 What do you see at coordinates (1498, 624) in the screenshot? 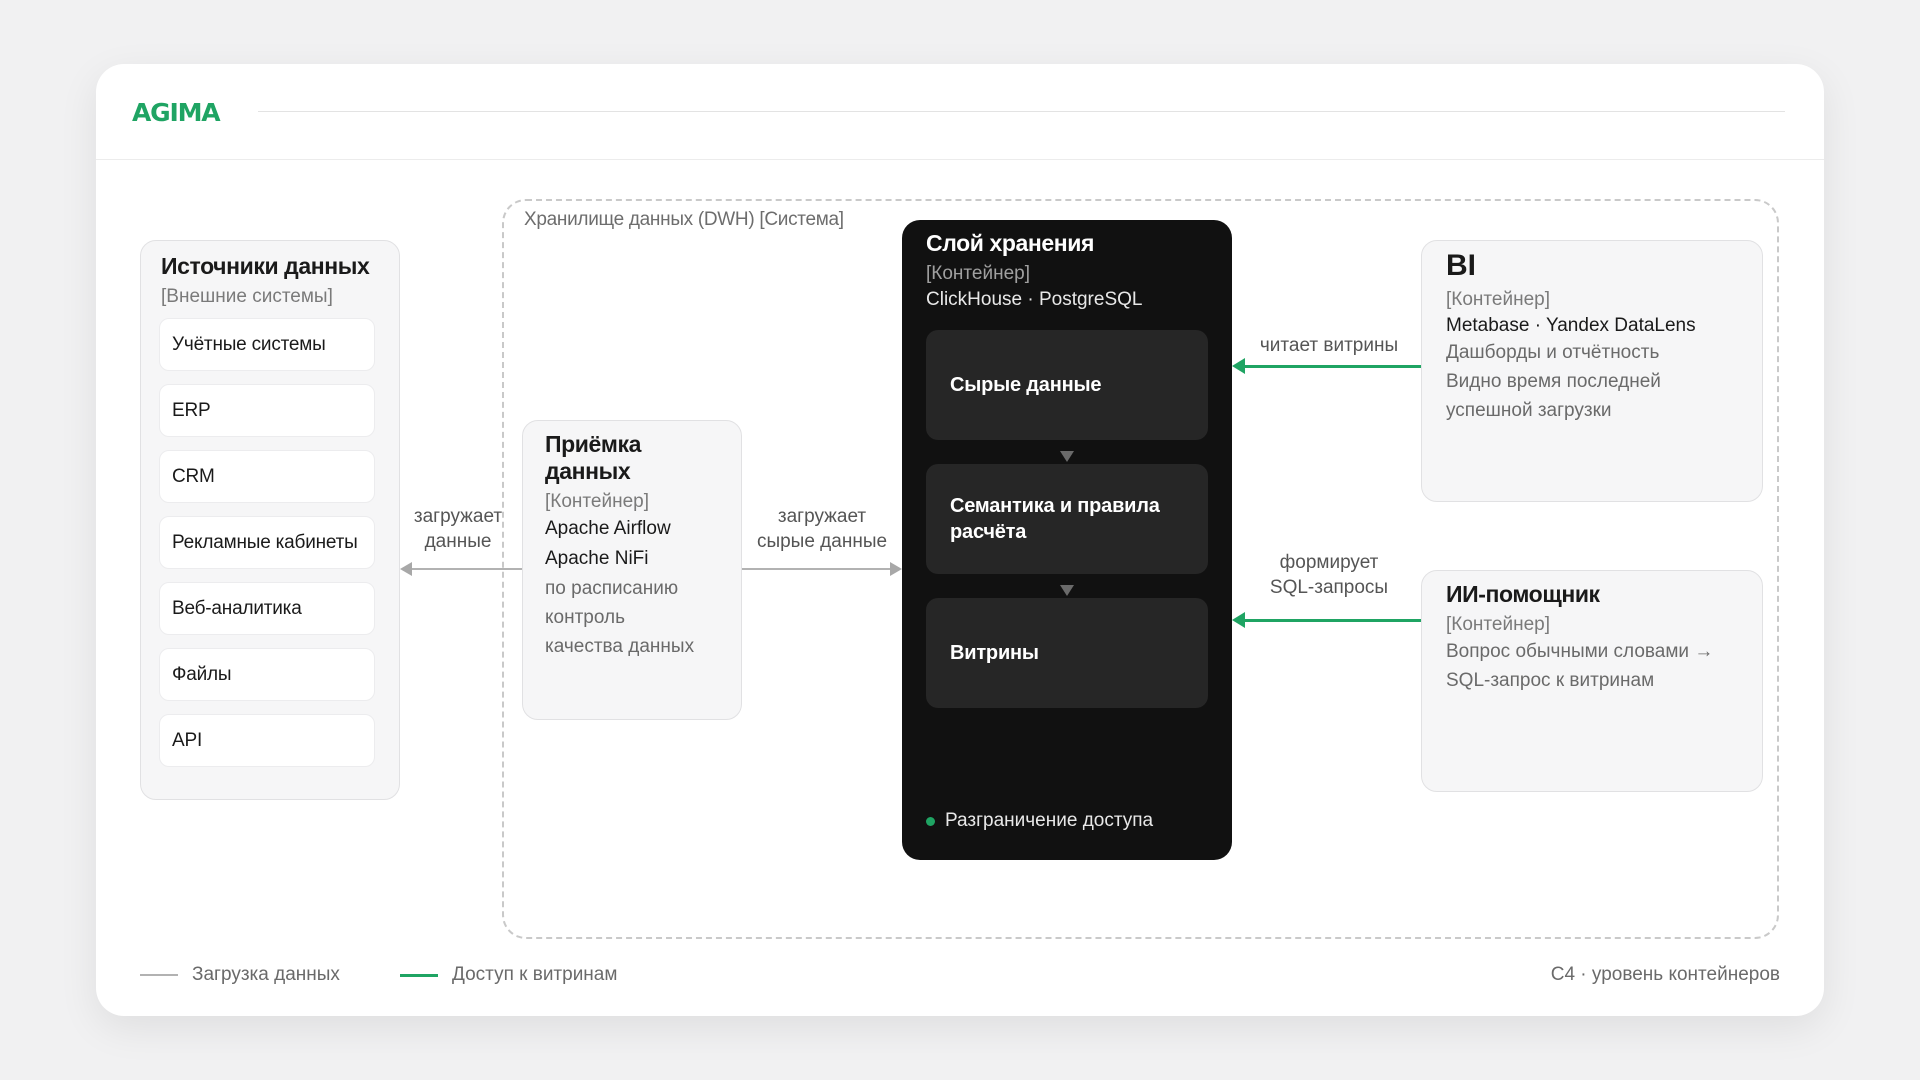
I see `ai-subtitle: [Контейнер]` at bounding box center [1498, 624].